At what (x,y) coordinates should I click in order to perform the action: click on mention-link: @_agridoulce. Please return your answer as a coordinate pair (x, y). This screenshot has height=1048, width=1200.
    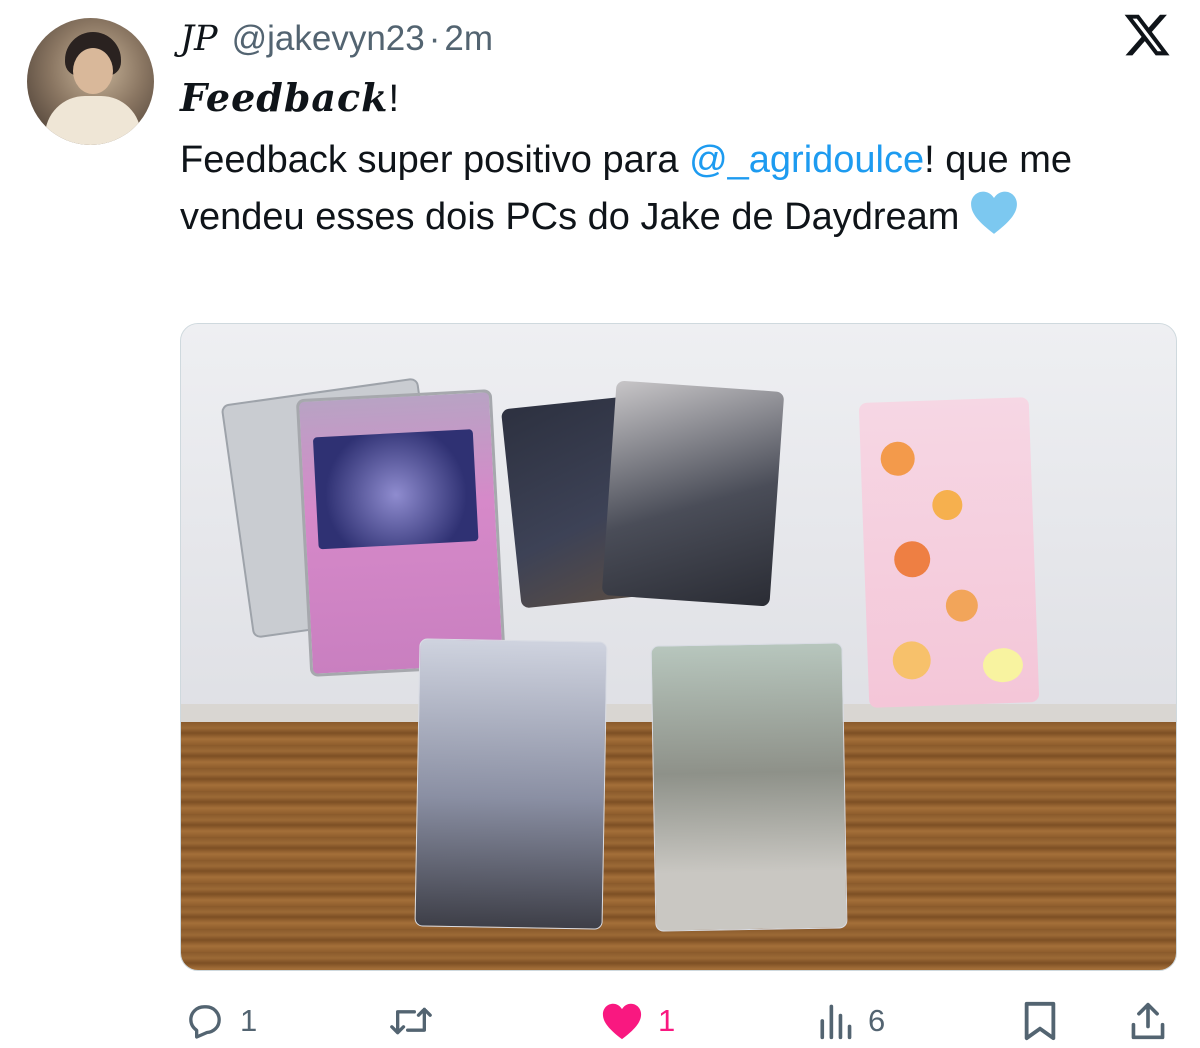
    Looking at the image, I should click on (806, 160).